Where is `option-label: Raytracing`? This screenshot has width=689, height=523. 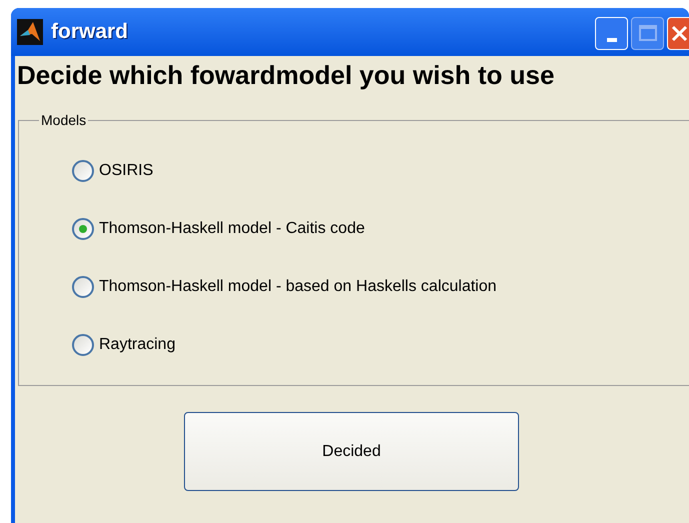 option-label: Raytracing is located at coordinates (137, 345).